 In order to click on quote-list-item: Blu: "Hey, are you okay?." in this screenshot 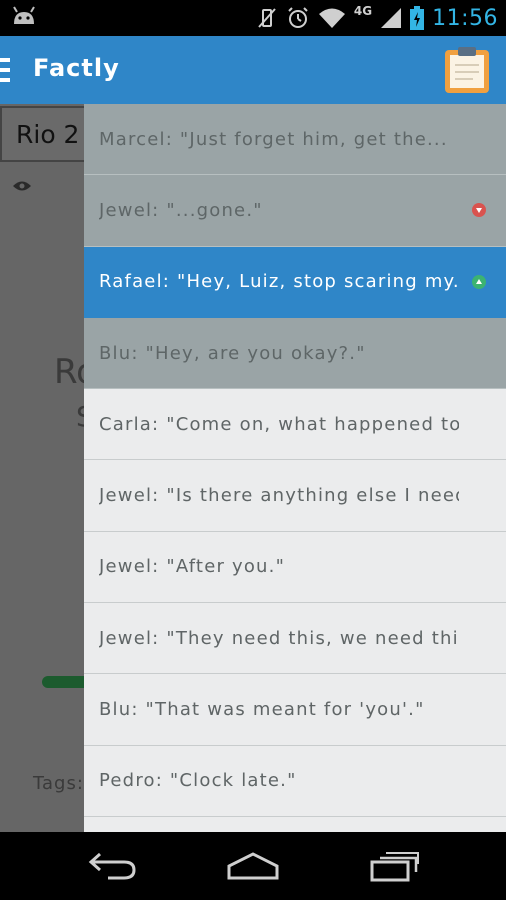, I will do `click(295, 353)`.